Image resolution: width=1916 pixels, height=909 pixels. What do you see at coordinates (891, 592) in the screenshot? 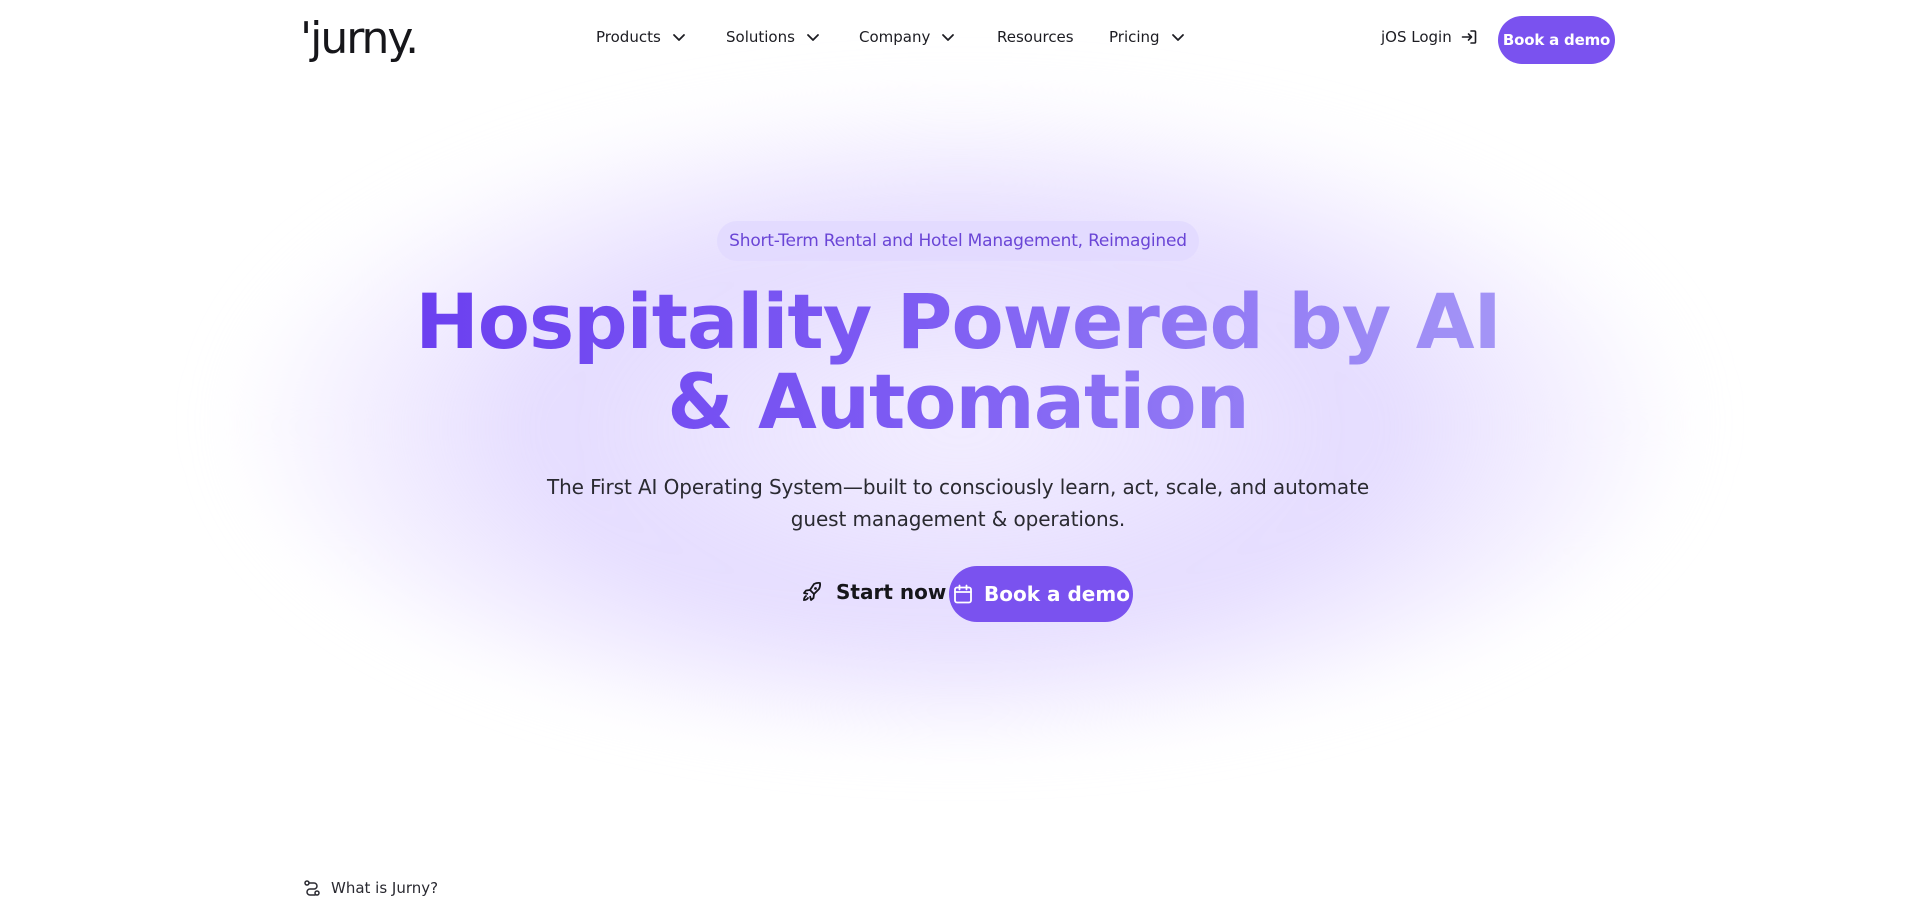
I see `start-now-label: Start now` at bounding box center [891, 592].